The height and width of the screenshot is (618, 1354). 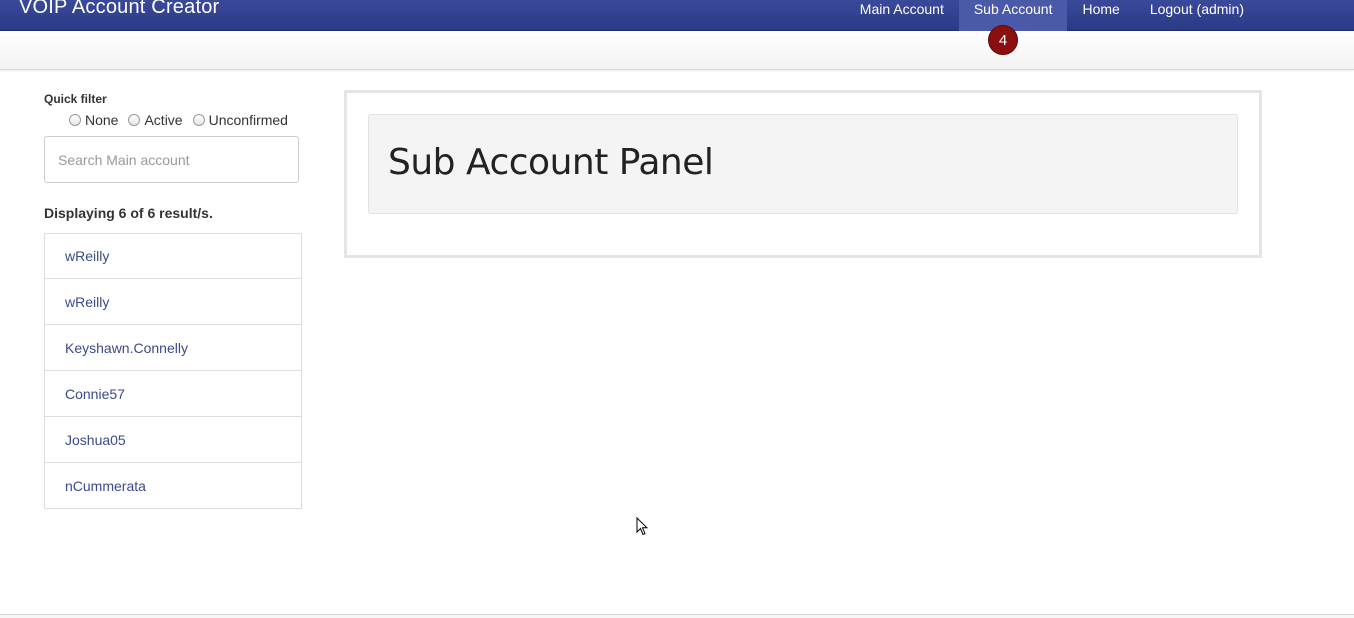 What do you see at coordinates (173, 348) in the screenshot?
I see `account-item: Keyshawn.Connelly` at bounding box center [173, 348].